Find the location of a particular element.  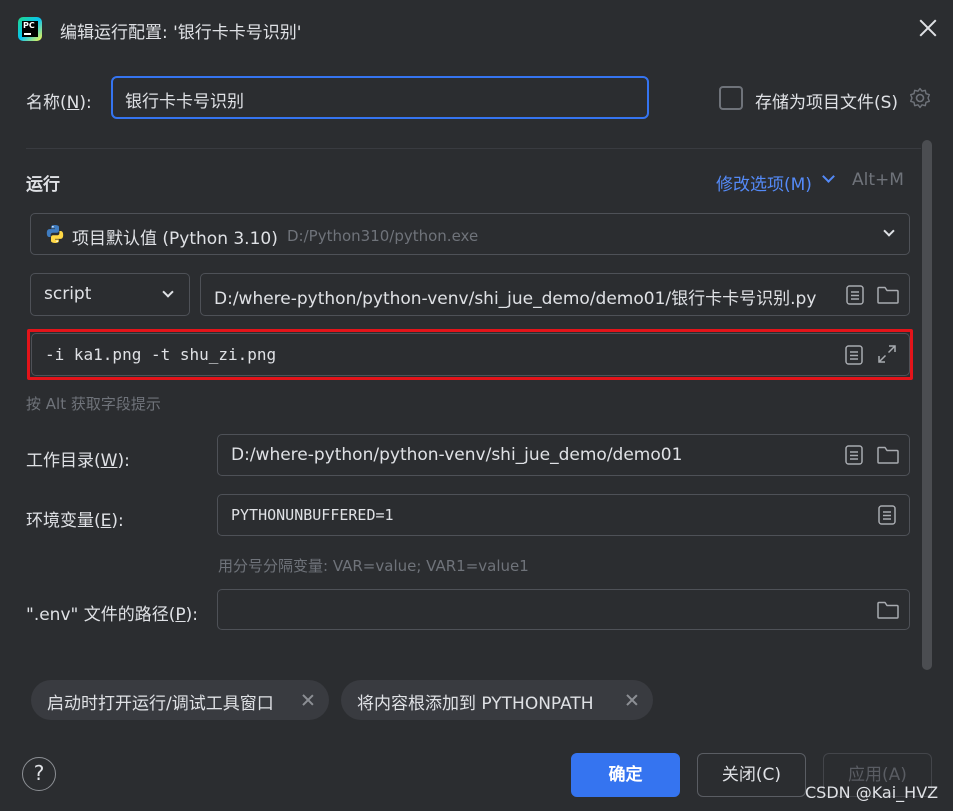

chip-add-content-roots: 将内容根添加到 PYTHONPATH is located at coordinates (497, 700).